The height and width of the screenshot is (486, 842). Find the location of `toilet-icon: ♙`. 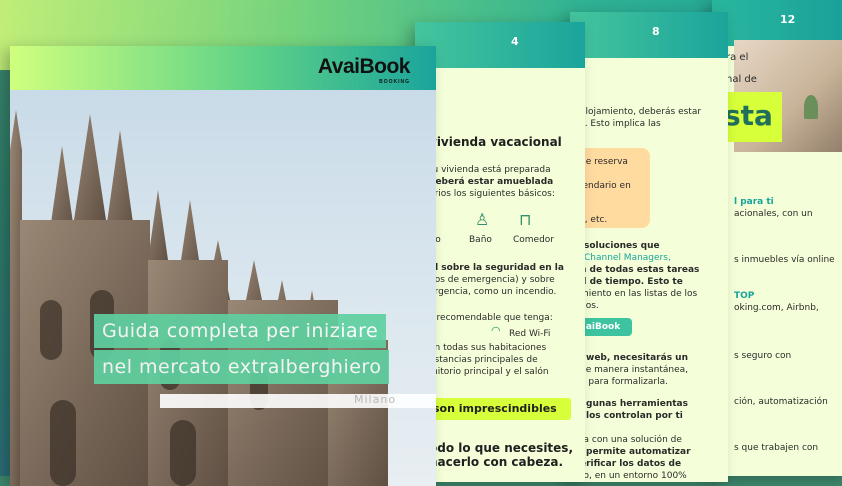

toilet-icon: ♙ is located at coordinates (482, 219).